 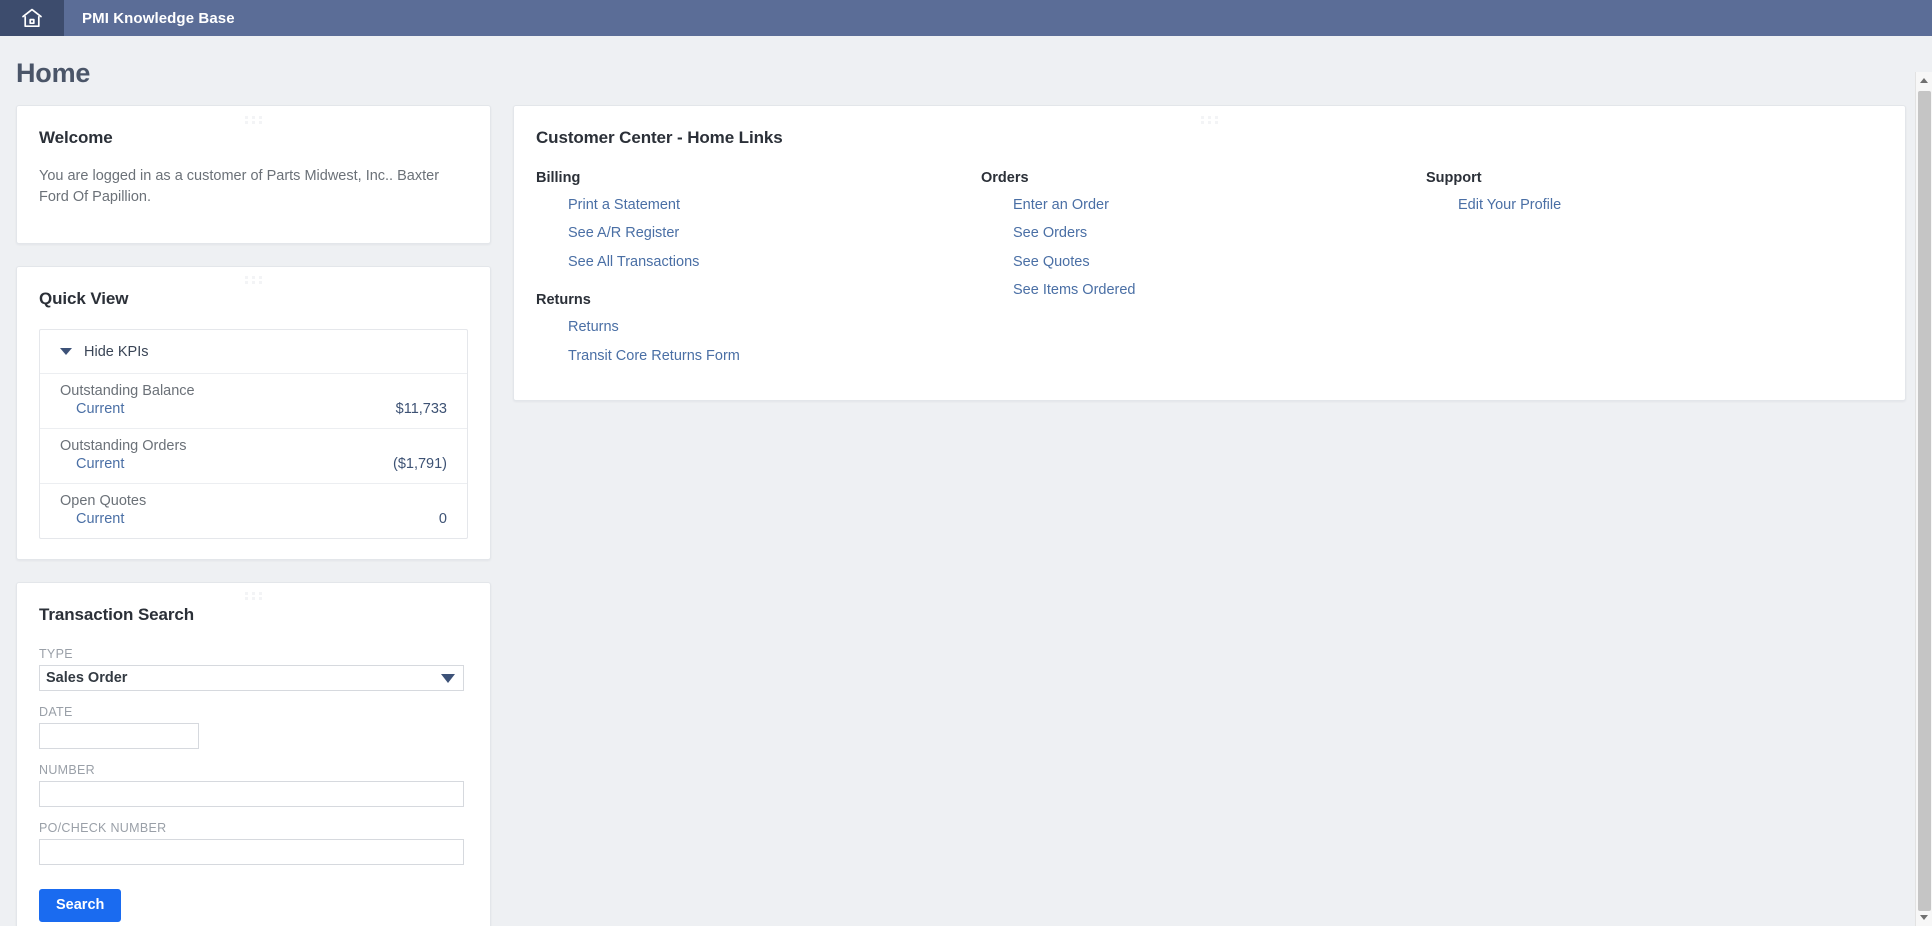 I want to click on top-navigation-bar: PMI Knowledge Base, so click(x=966, y=18).